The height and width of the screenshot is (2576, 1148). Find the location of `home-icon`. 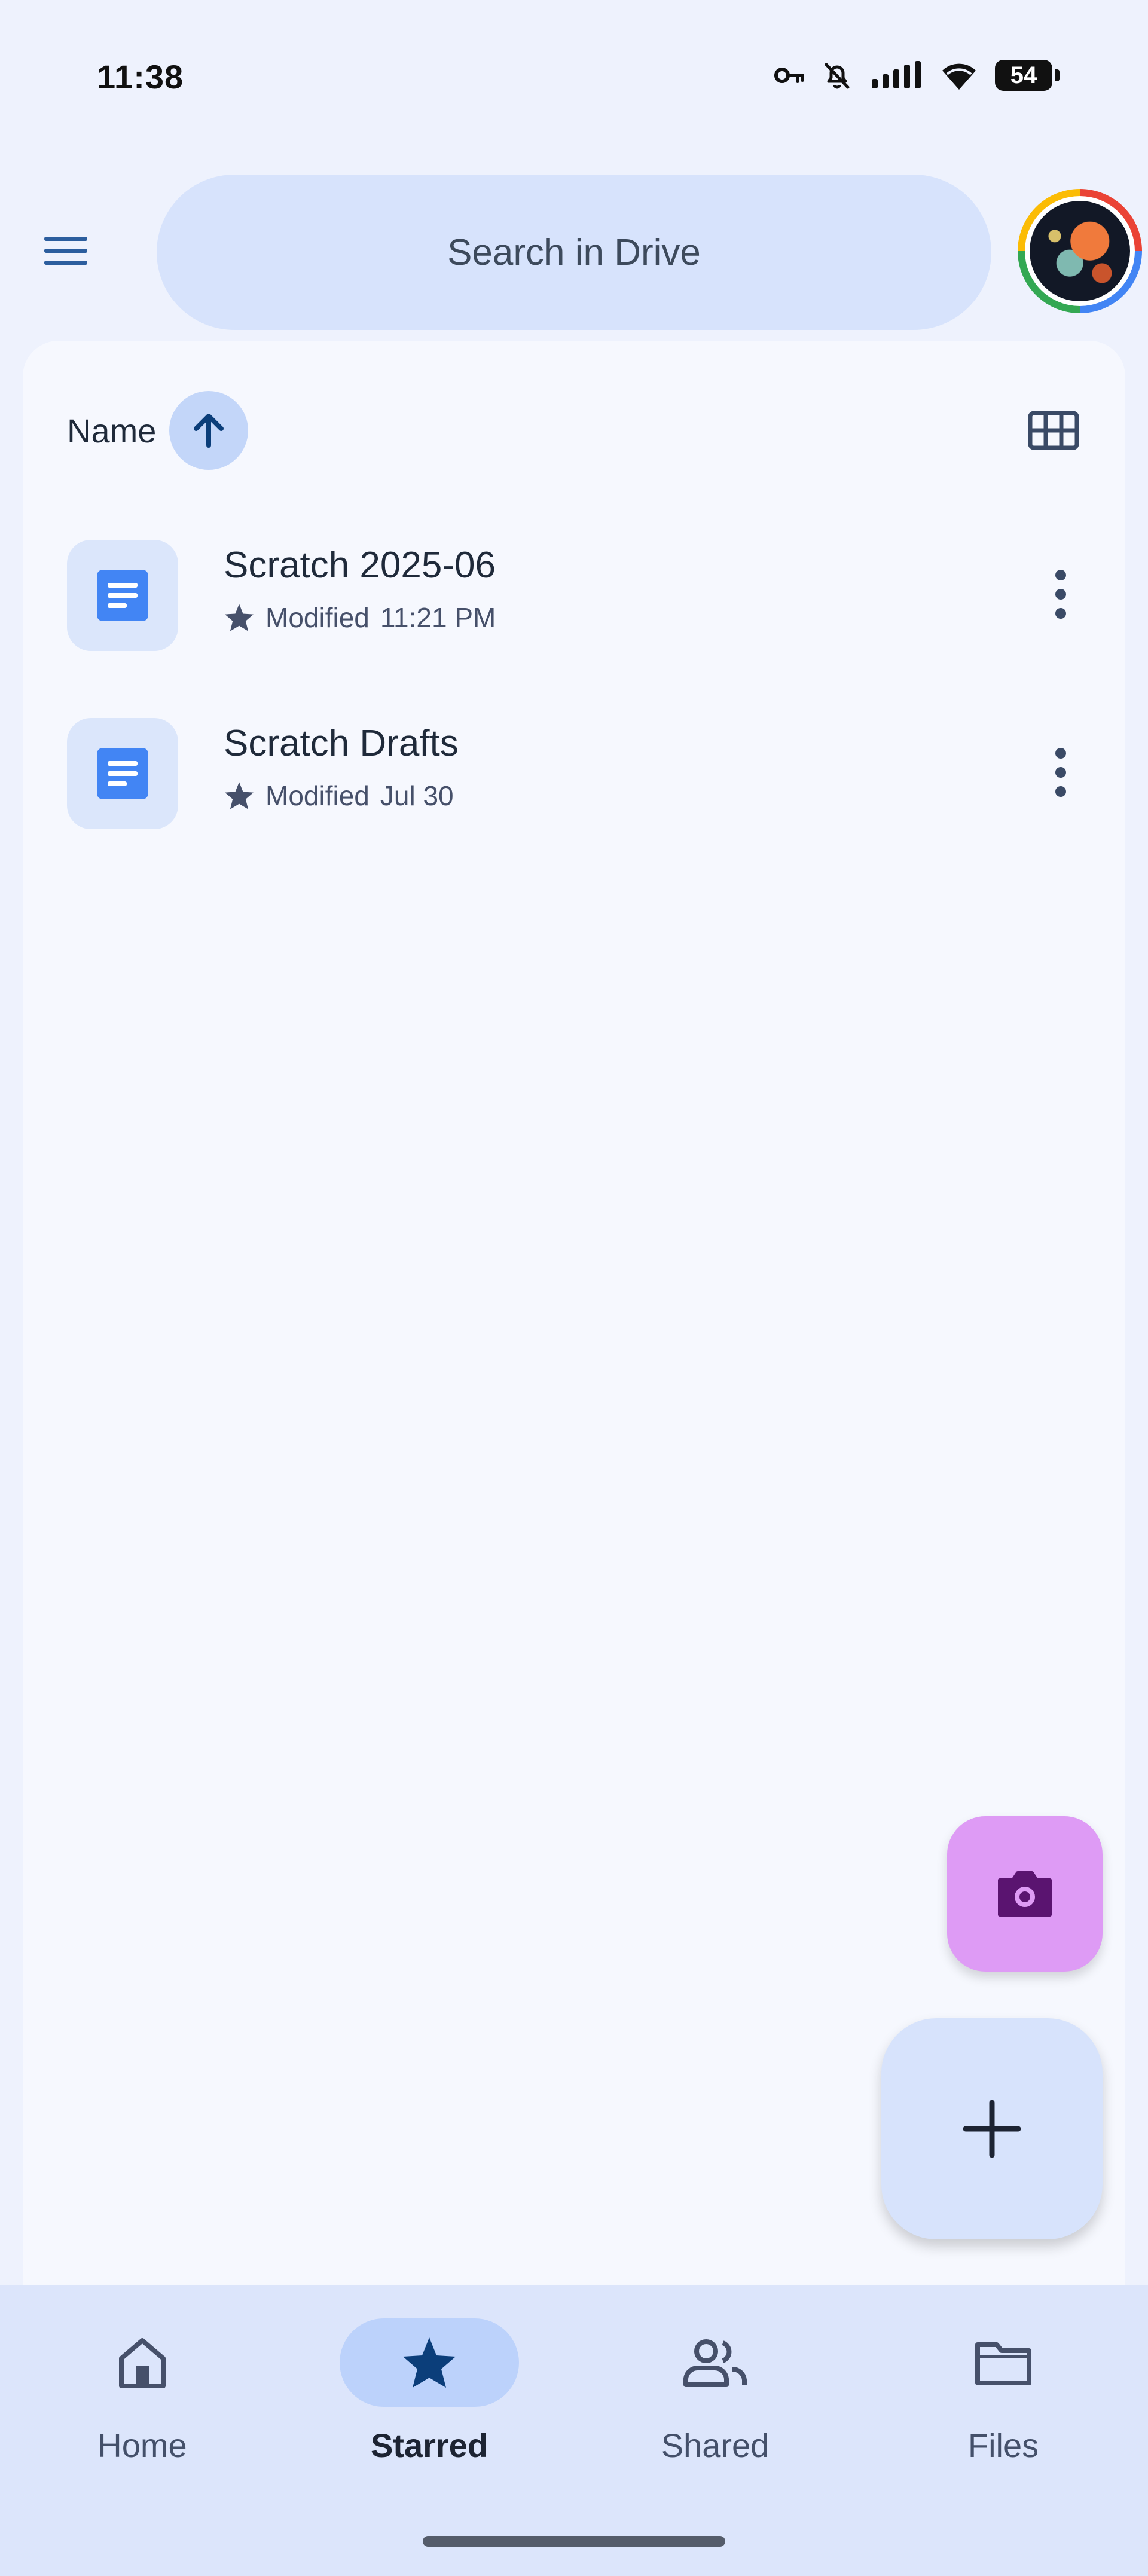

home-icon is located at coordinates (142, 2363).